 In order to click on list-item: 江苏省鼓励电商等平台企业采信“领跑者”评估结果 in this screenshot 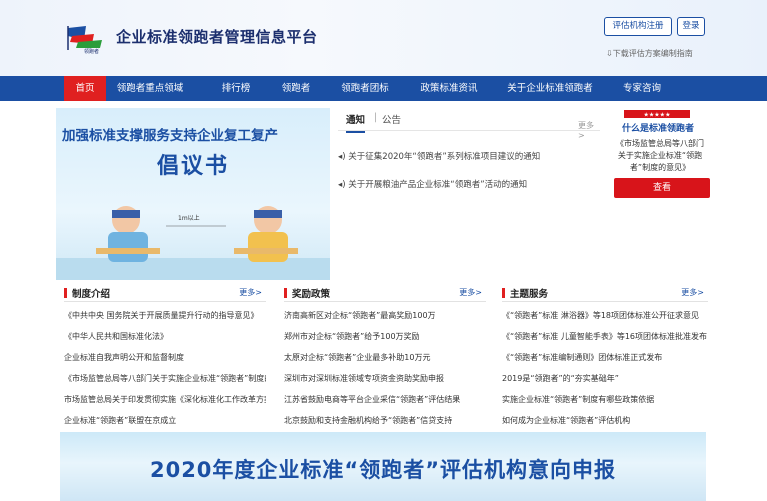, I will do `click(385, 399)`.